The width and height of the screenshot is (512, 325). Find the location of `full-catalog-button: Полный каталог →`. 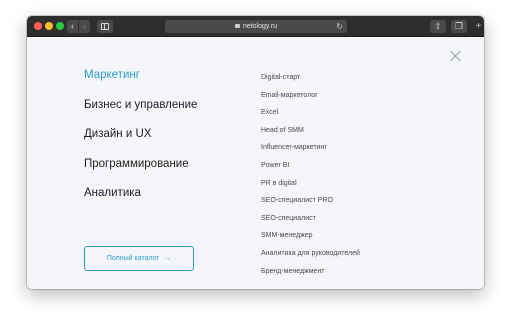

full-catalog-button: Полный каталог → is located at coordinates (139, 258).